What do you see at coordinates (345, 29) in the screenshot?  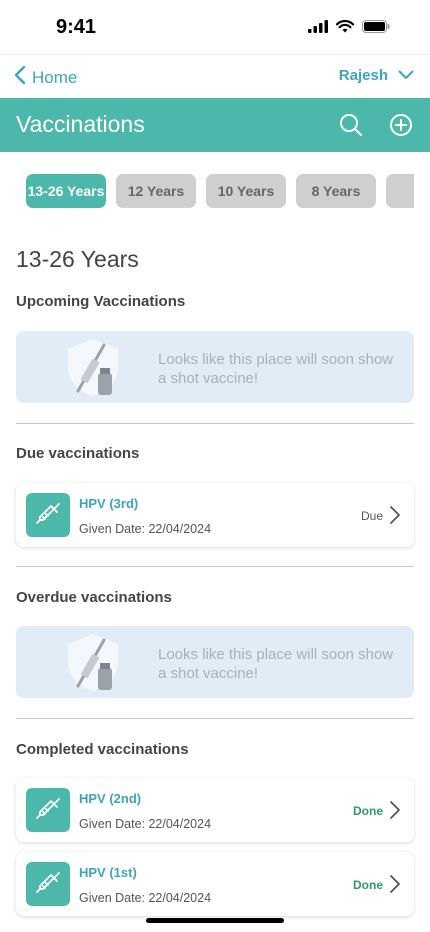 I see `wifi-icon` at bounding box center [345, 29].